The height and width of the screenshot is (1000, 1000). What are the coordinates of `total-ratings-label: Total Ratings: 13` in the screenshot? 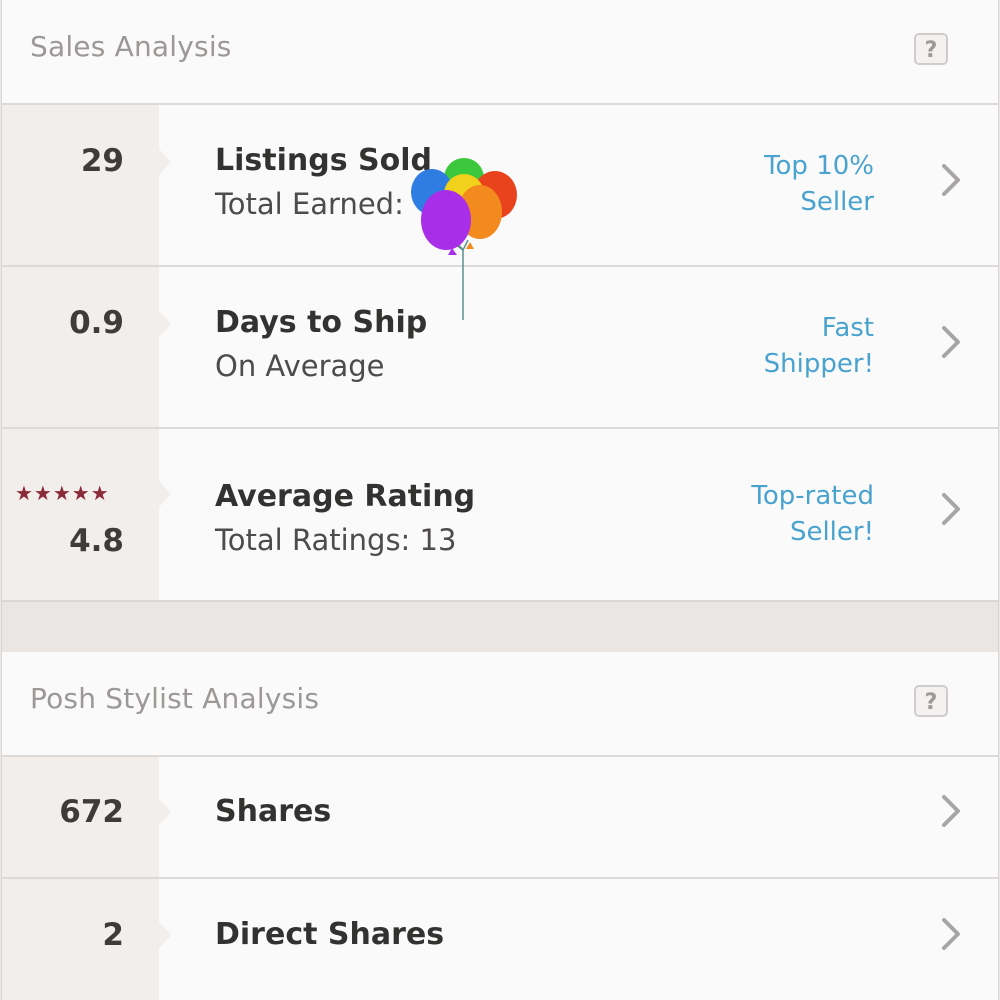 It's located at (336, 540).